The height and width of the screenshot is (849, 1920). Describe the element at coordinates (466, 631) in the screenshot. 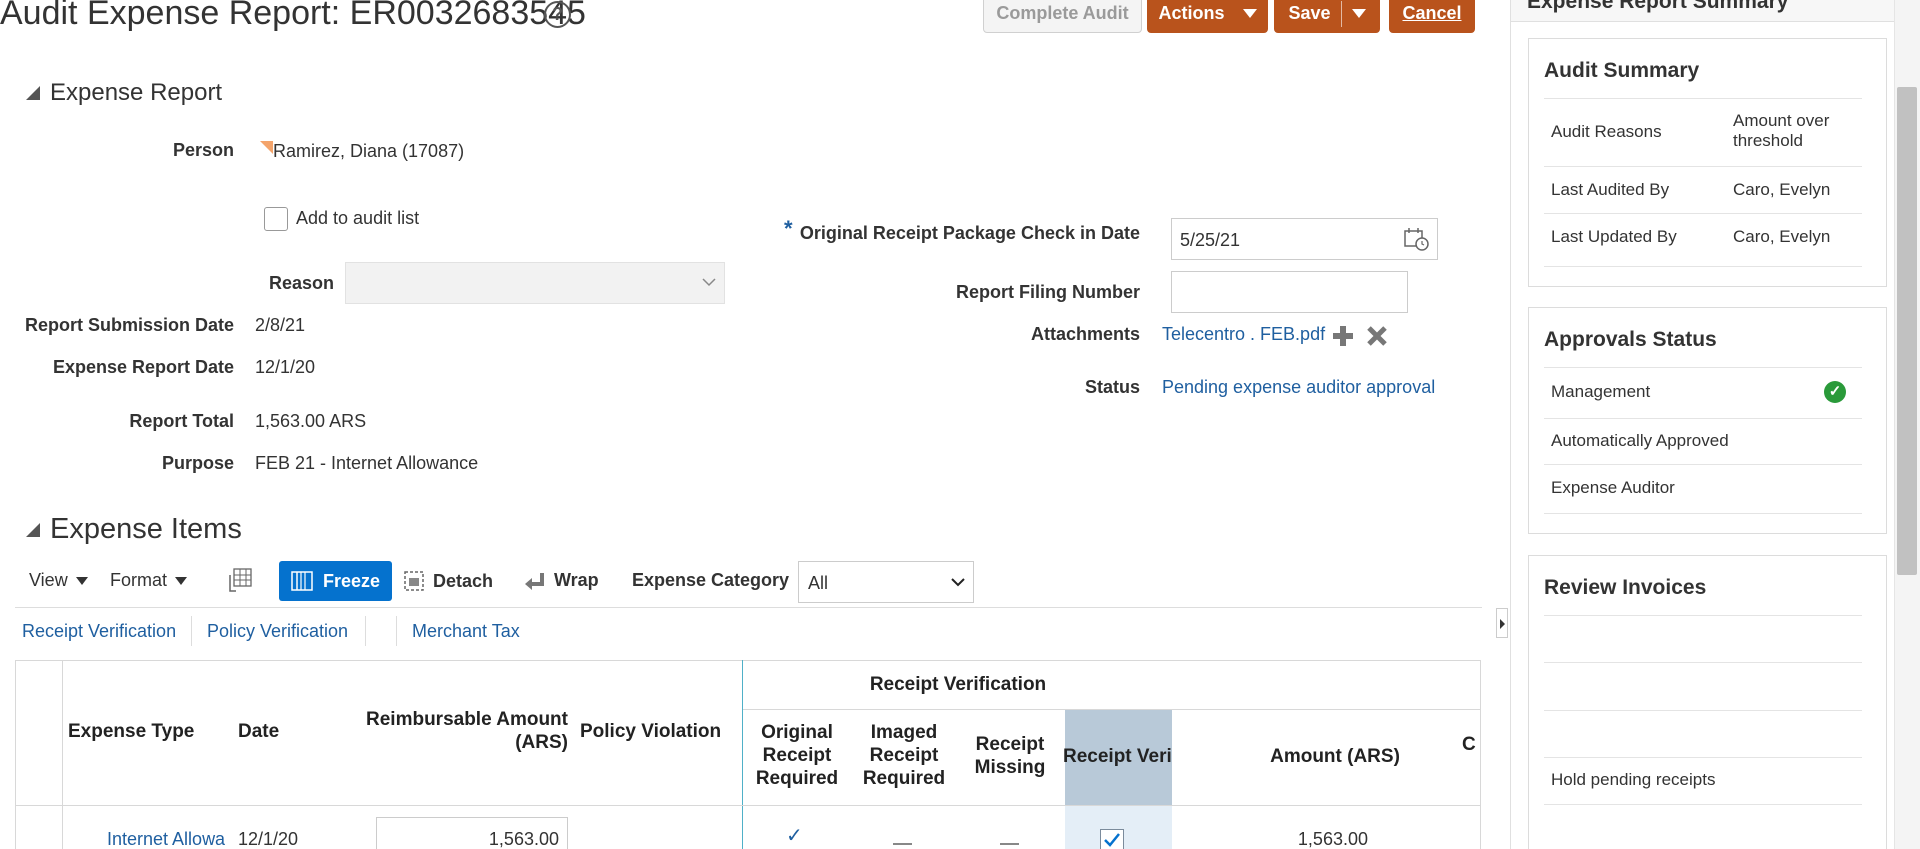

I see `tab-merchant-tax: Merchant Tax` at that location.